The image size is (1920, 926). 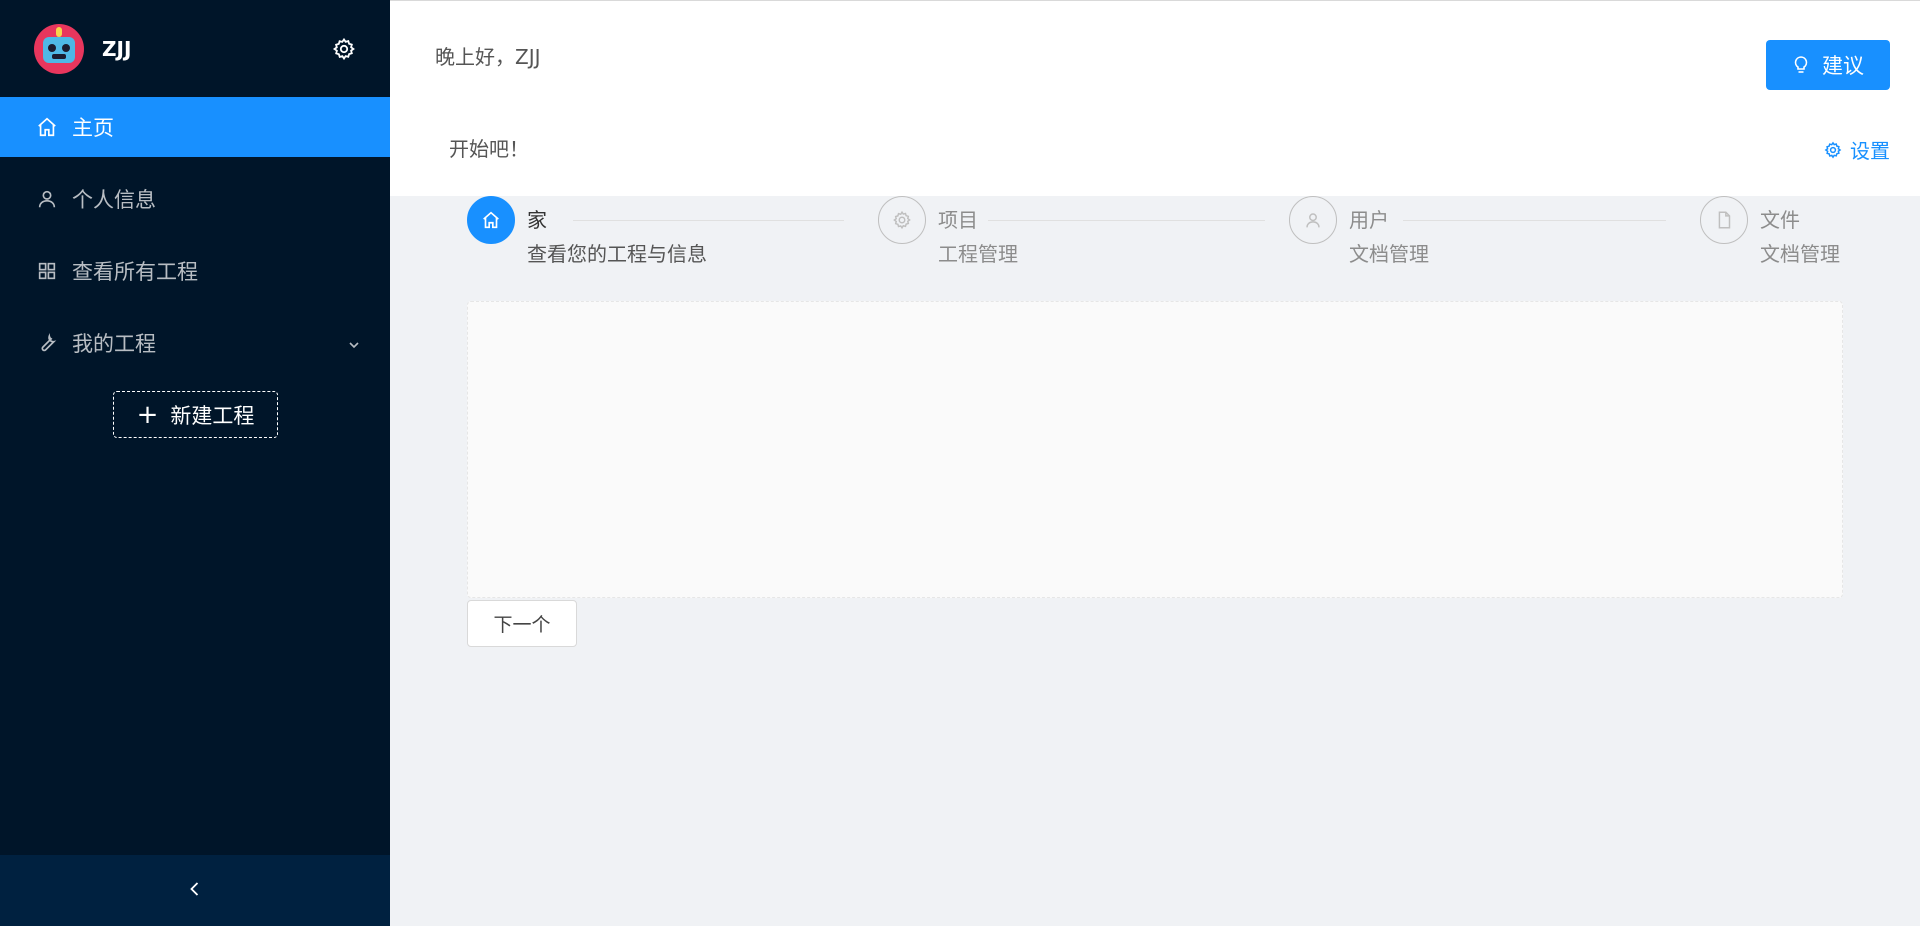 I want to click on step-file: 文件 文档管理, so click(x=1770, y=231).